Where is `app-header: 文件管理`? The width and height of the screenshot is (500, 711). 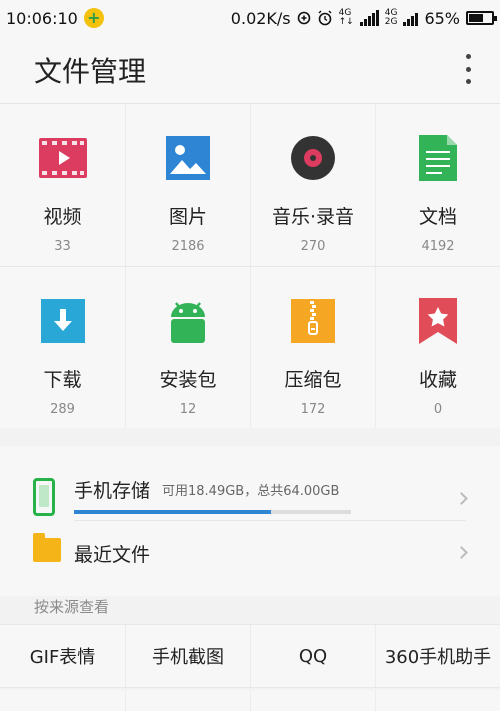
app-header: 文件管理 is located at coordinates (250, 70).